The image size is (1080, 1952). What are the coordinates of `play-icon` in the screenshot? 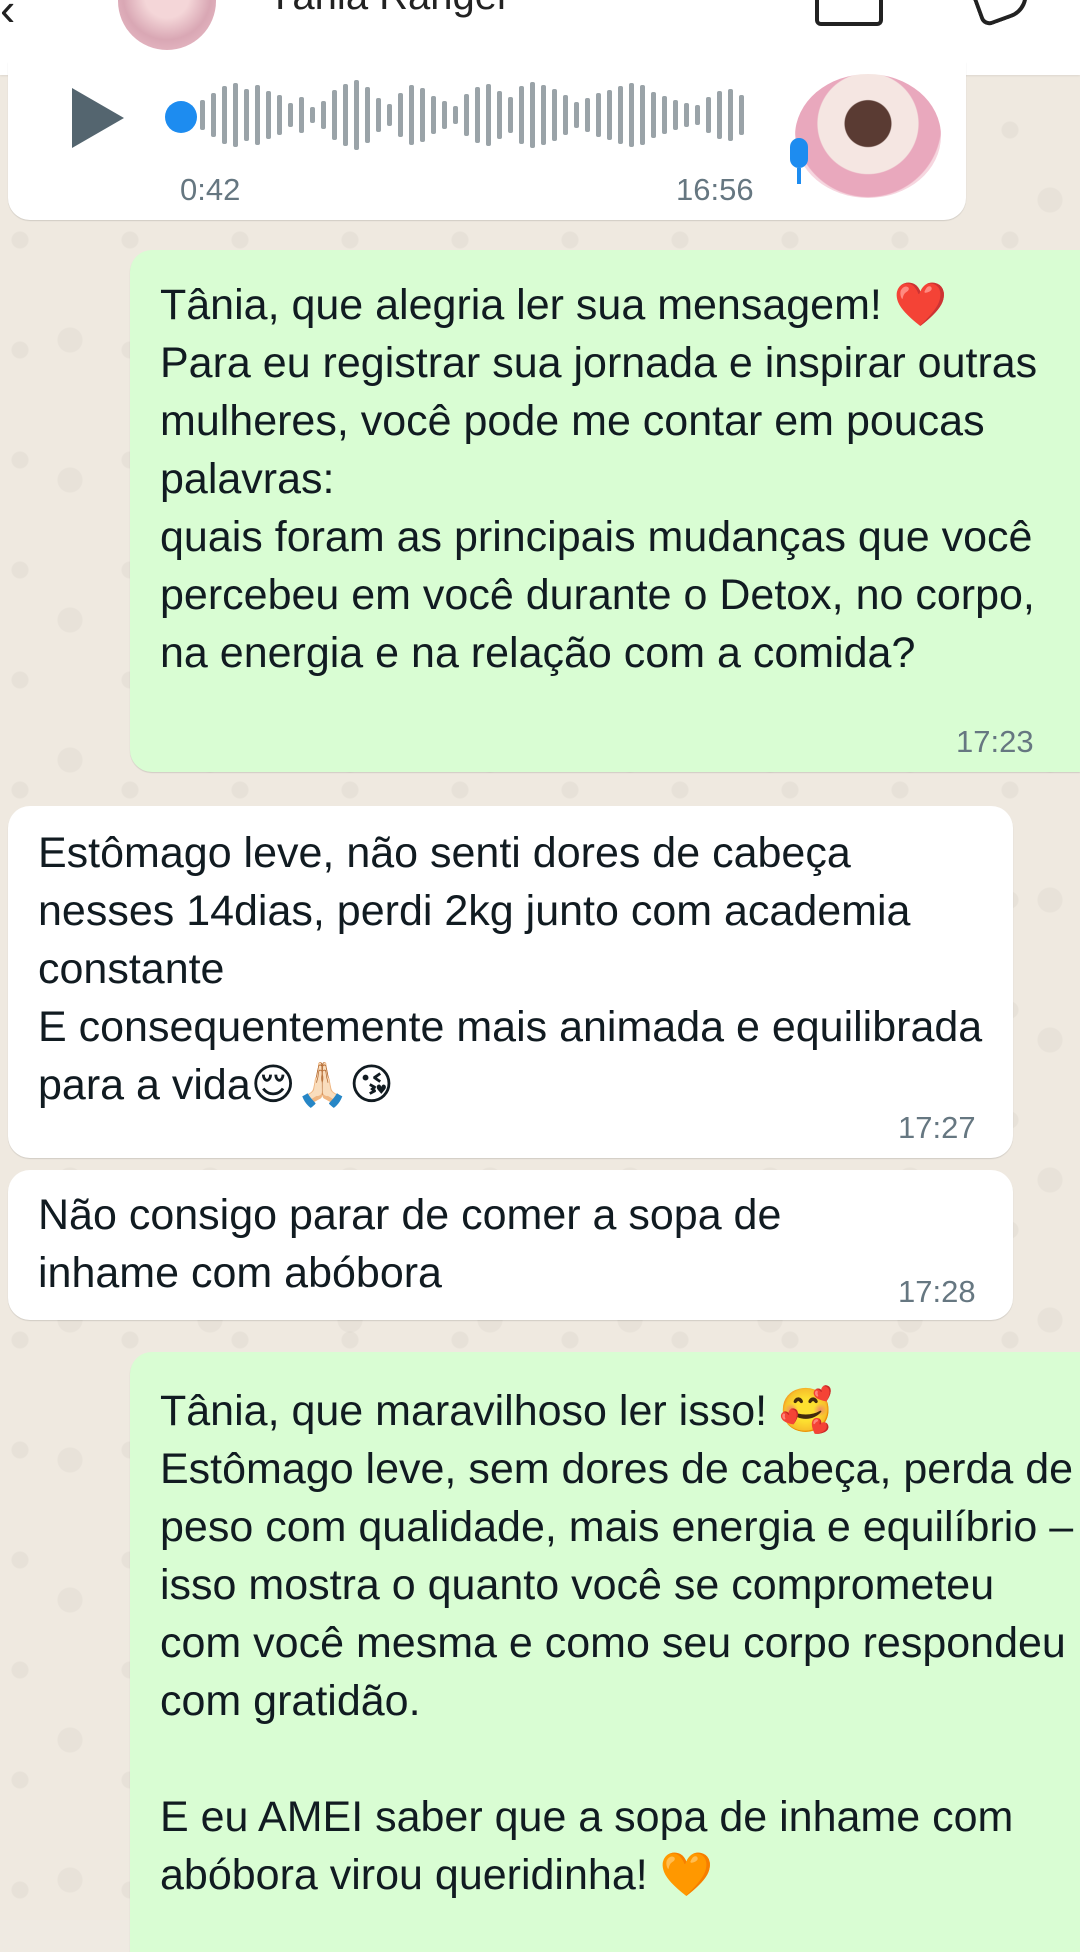 It's located at (98, 118).